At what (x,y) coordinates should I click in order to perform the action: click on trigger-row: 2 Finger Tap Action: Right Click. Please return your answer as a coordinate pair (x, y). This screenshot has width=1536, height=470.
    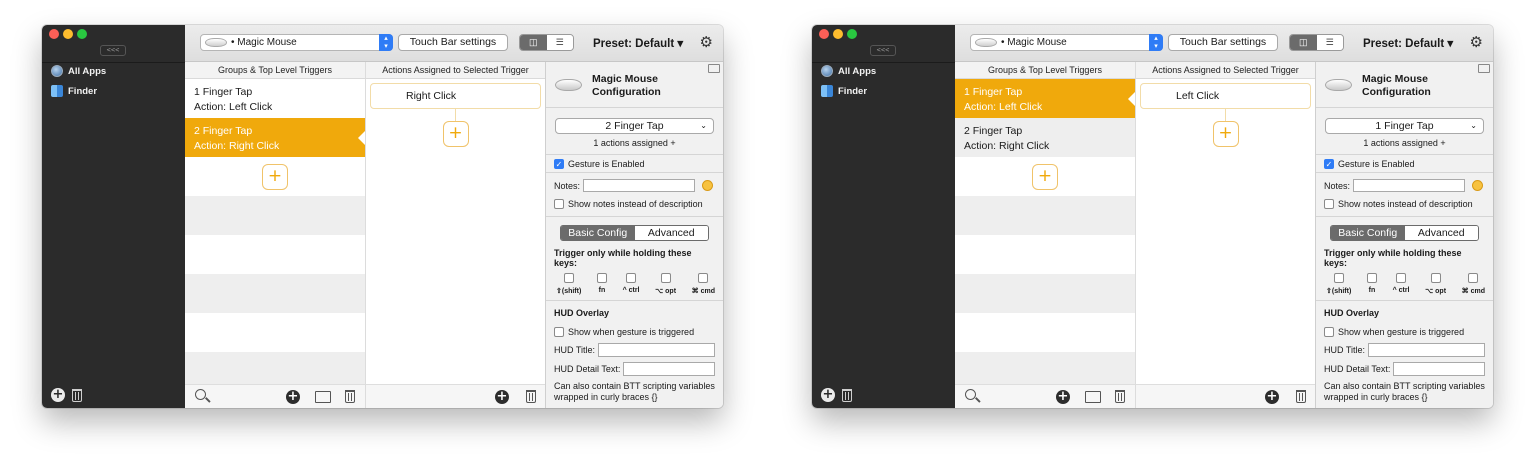
    Looking at the image, I should click on (1045, 137).